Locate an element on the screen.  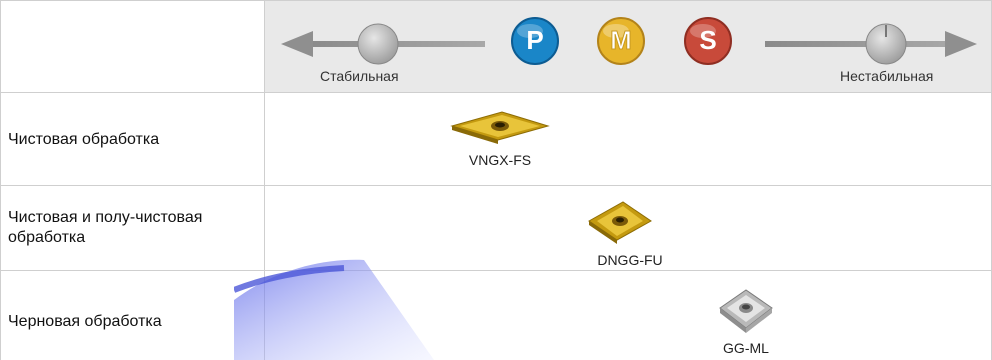
gg-ml-label: GG-ML is located at coordinates (746, 348).